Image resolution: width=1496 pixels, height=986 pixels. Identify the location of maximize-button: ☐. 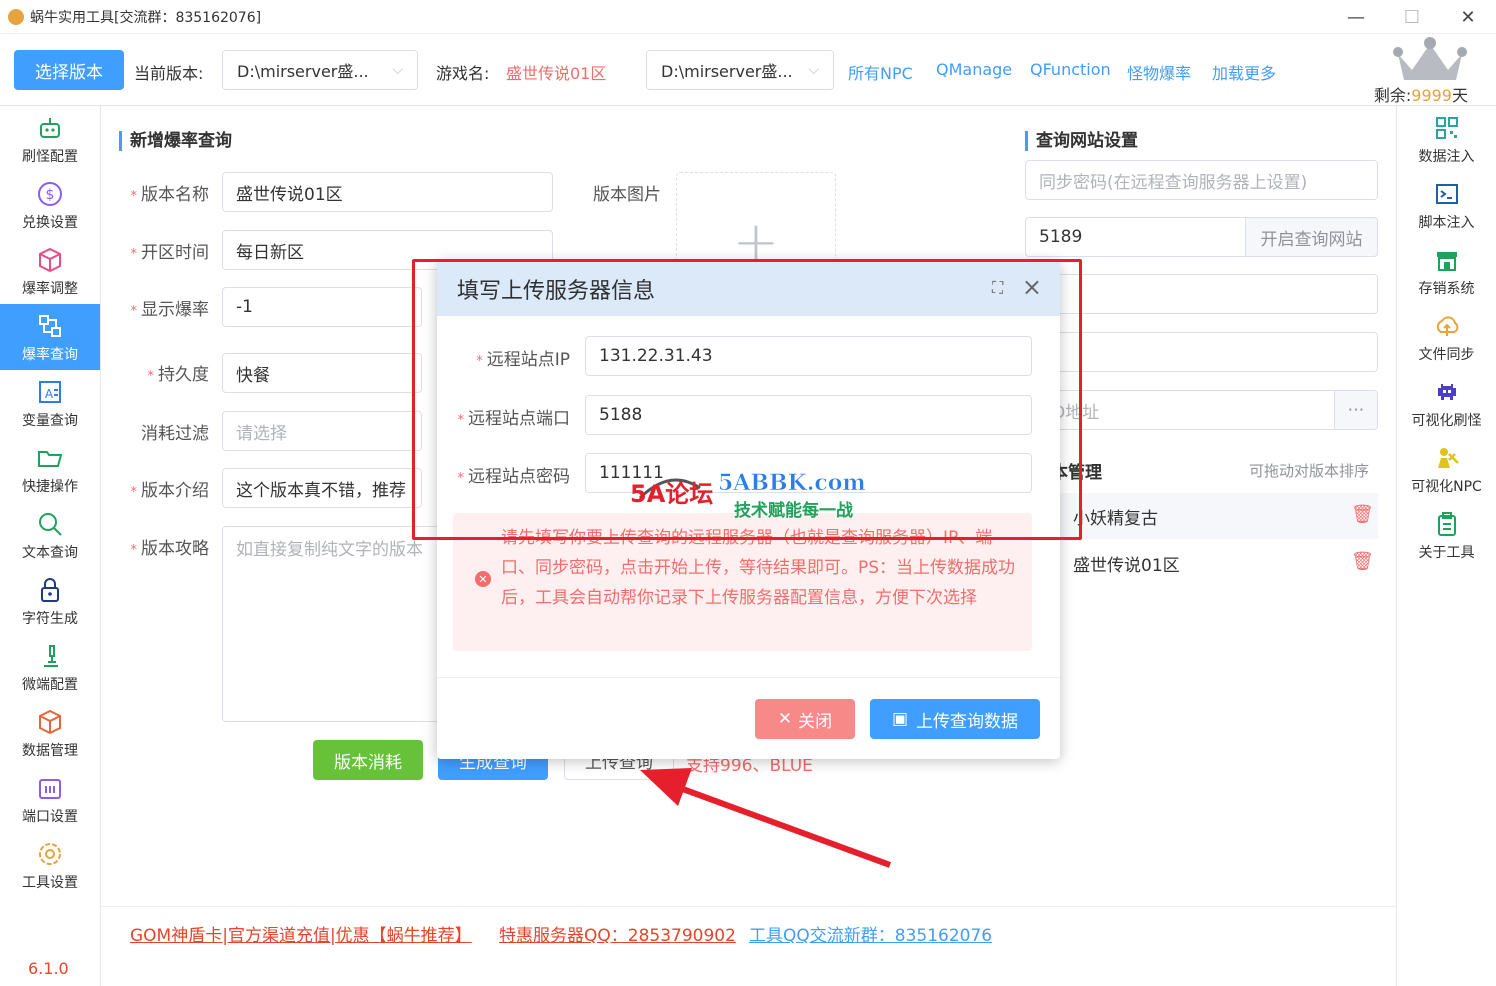
(1412, 17).